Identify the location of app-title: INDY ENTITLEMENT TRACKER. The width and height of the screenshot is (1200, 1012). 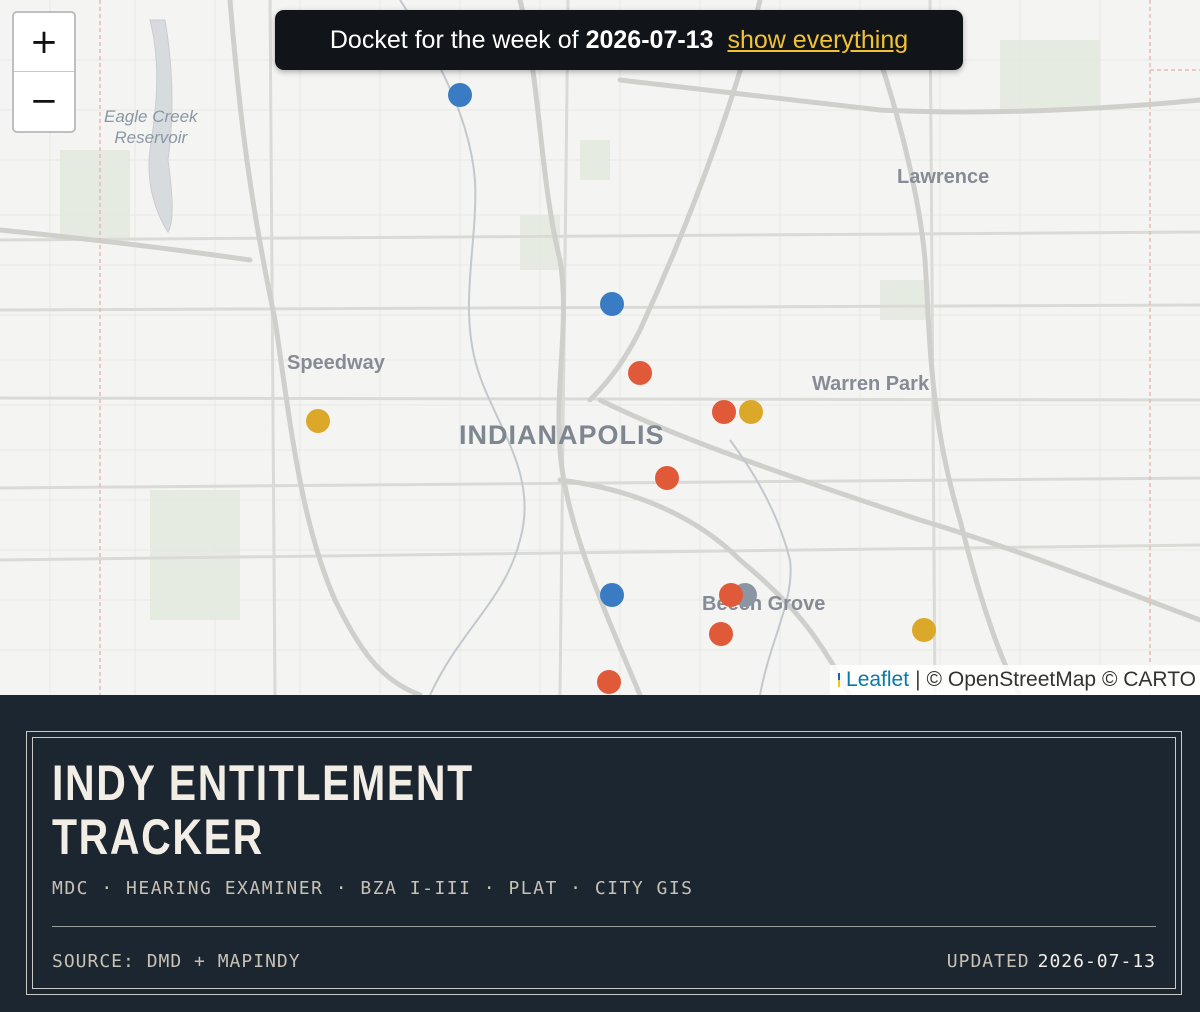
(263, 810).